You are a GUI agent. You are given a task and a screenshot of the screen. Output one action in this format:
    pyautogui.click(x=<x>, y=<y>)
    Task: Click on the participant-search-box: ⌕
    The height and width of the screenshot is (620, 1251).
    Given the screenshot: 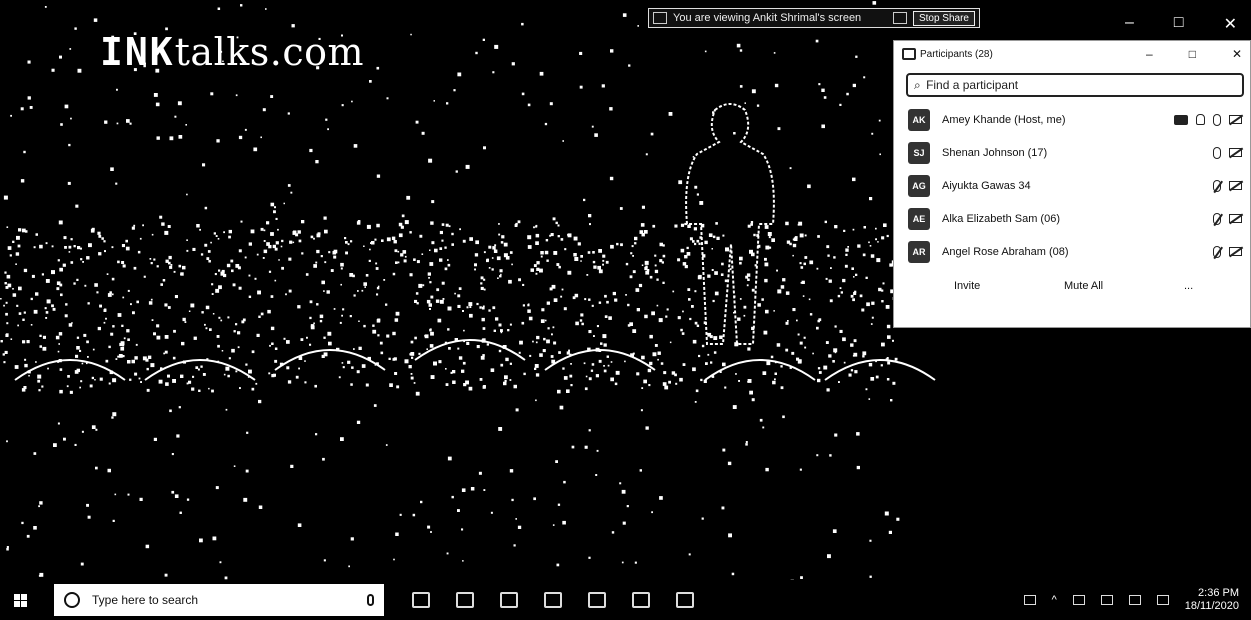 What is the action you would take?
    pyautogui.click(x=1075, y=85)
    